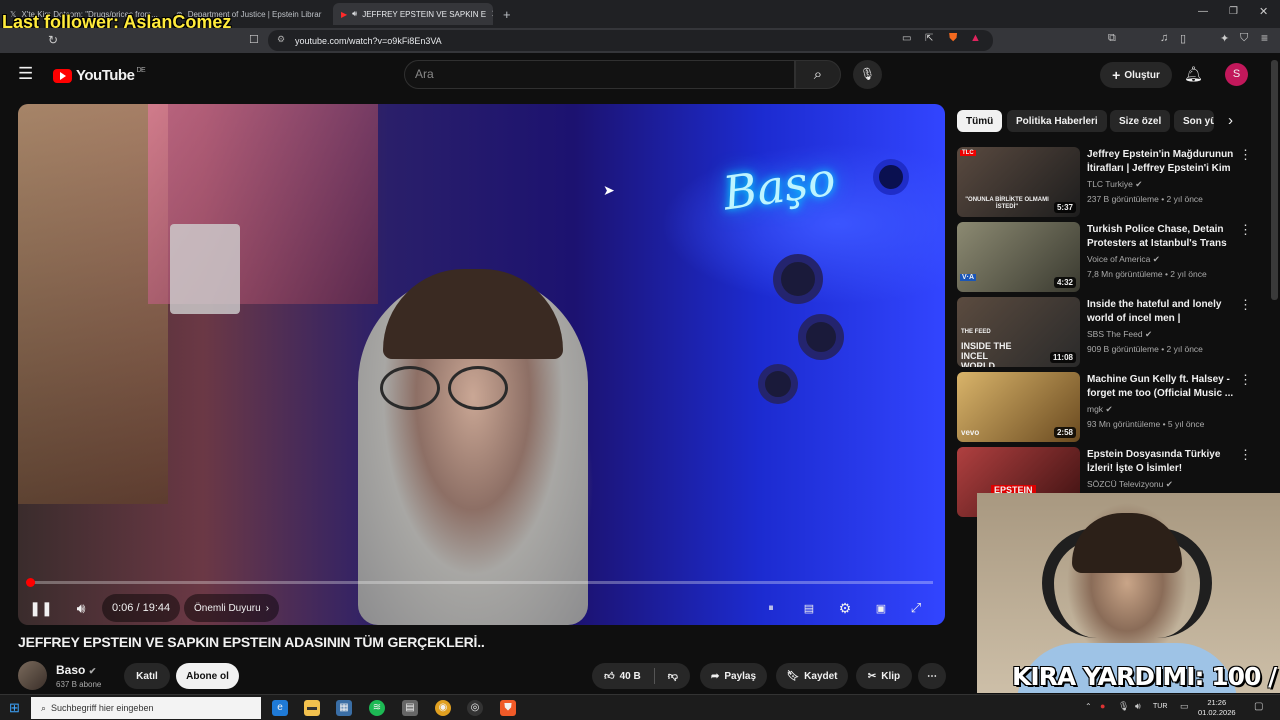 This screenshot has height=720, width=1280. I want to click on reload-icon: ↻, so click(53, 40).